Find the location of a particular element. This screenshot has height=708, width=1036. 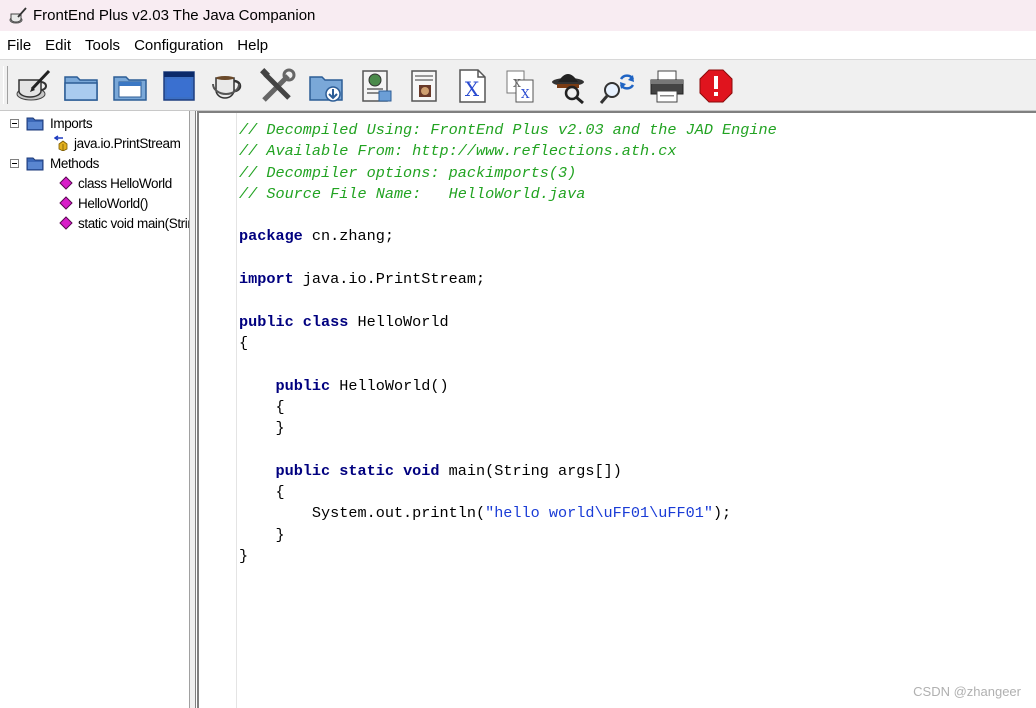

code-keyword: public is located at coordinates (303, 385).